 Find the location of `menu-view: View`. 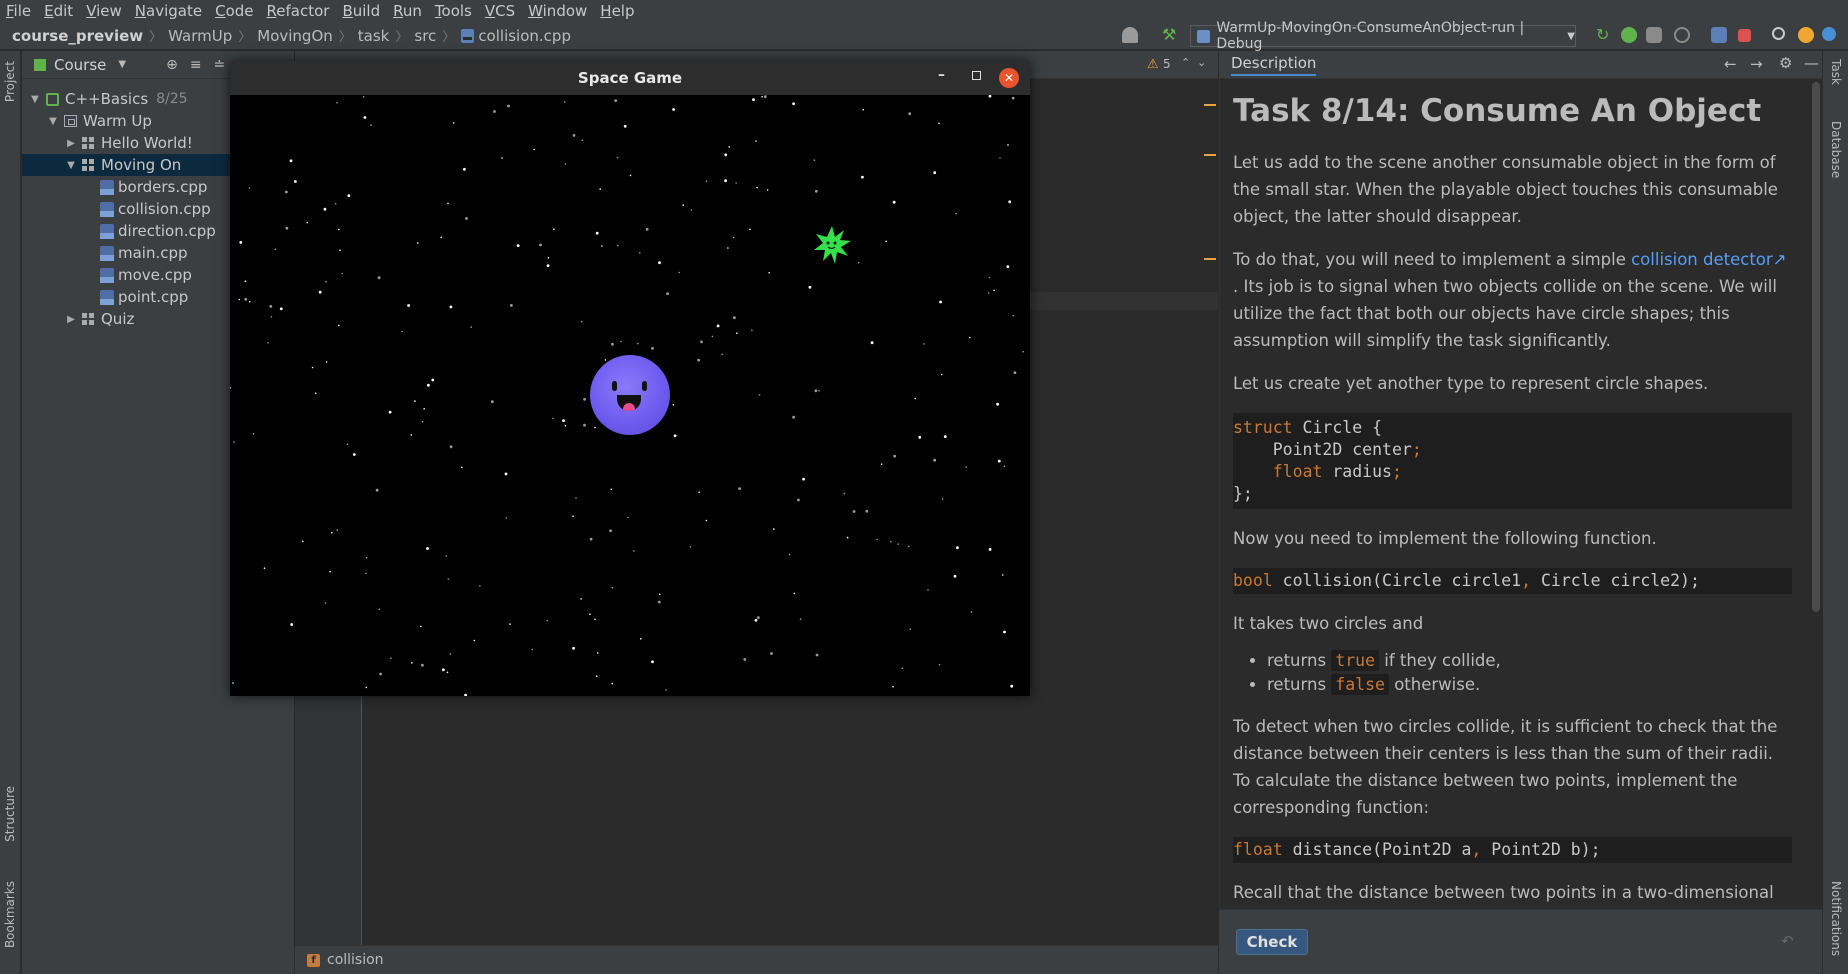

menu-view: View is located at coordinates (104, 11).